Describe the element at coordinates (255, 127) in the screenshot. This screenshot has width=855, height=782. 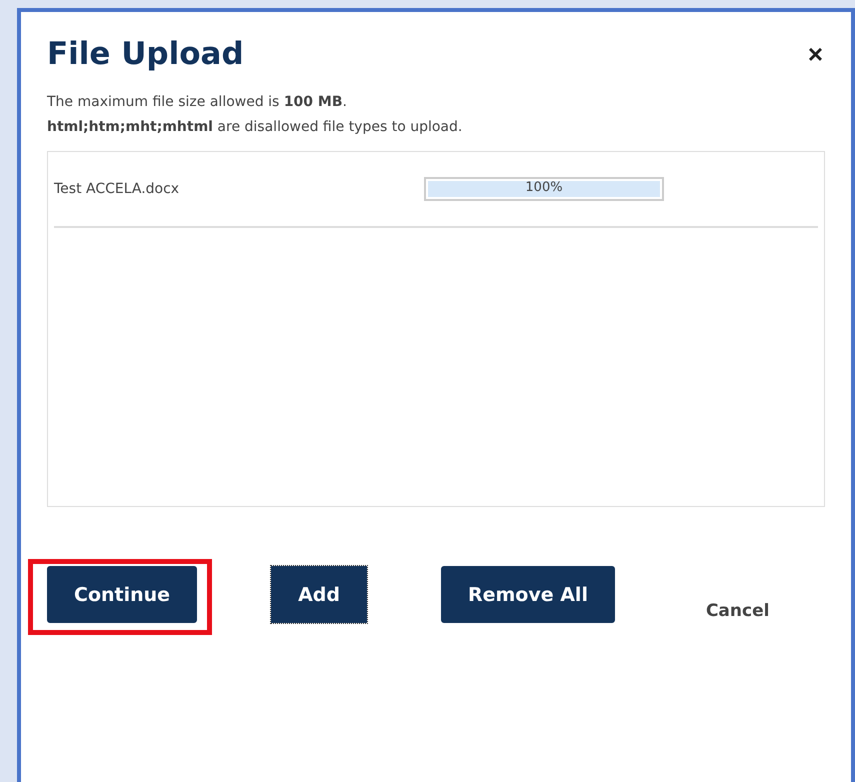
I see `info-text: html;htm;mht;mhtml are disallowed file types to upload.` at that location.